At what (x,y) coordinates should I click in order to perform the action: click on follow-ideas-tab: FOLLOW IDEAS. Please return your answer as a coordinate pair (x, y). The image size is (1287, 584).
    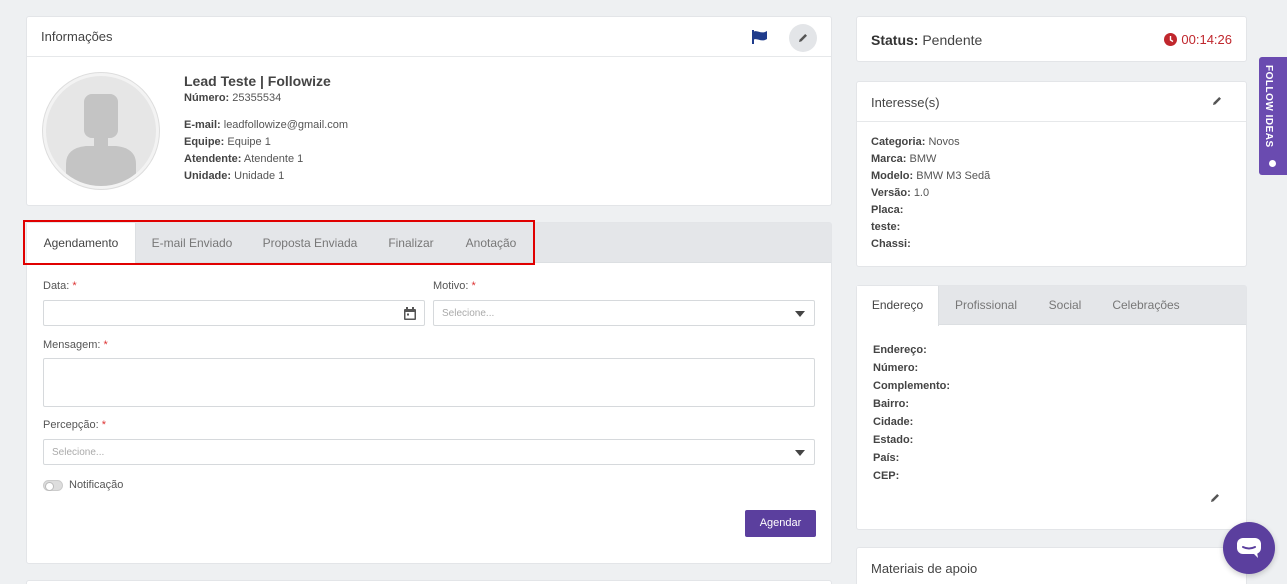
    Looking at the image, I should click on (1273, 116).